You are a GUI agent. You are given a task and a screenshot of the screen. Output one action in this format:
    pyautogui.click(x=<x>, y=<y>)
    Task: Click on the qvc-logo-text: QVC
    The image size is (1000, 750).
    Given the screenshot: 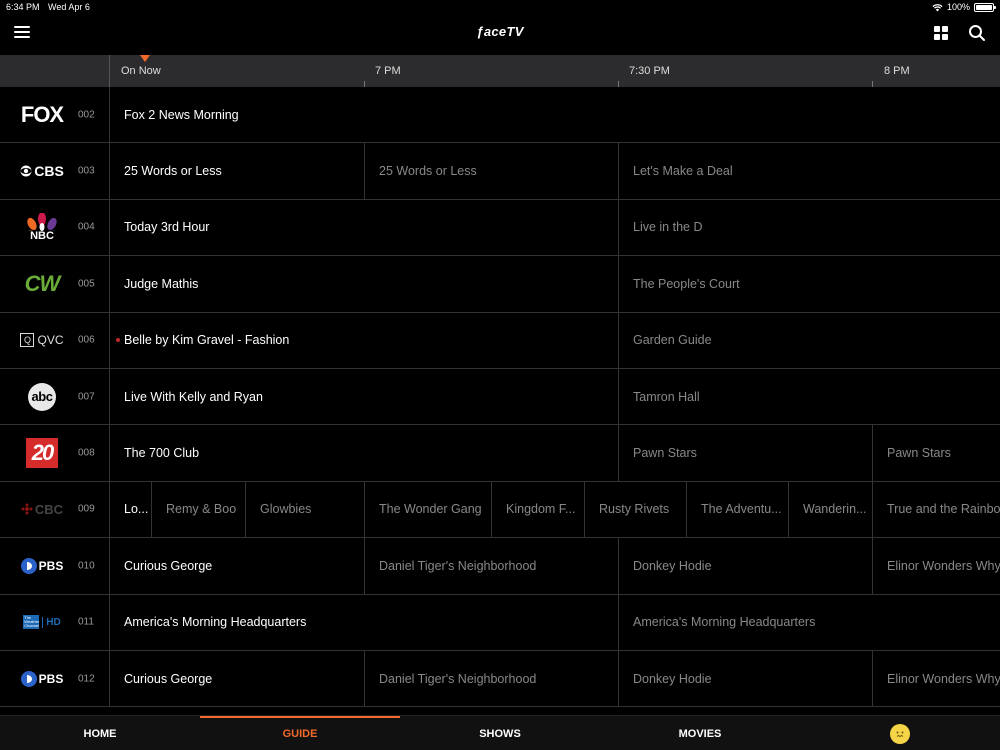 What is the action you would take?
    pyautogui.click(x=50, y=340)
    